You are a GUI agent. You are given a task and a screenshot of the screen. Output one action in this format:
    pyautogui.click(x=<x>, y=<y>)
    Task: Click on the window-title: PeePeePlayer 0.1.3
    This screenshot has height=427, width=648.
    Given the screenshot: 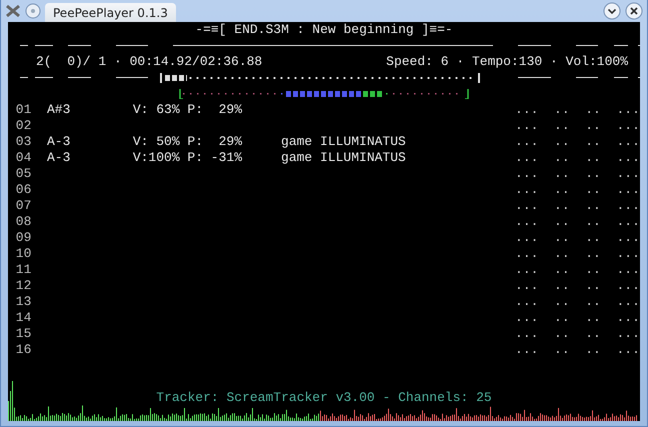 What is the action you would take?
    pyautogui.click(x=110, y=12)
    